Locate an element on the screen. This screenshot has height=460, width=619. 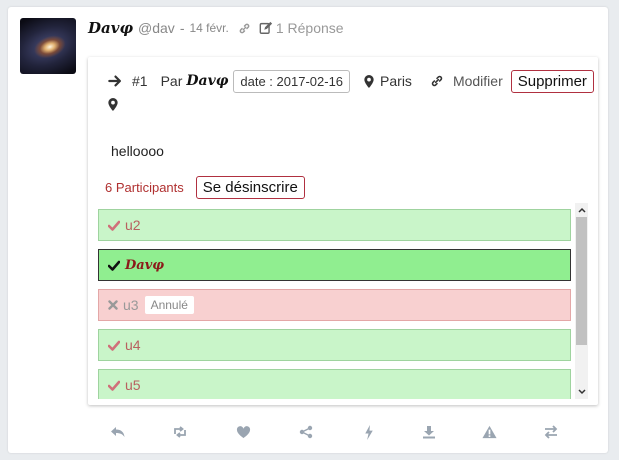
scrollbar-thumb is located at coordinates (581, 281).